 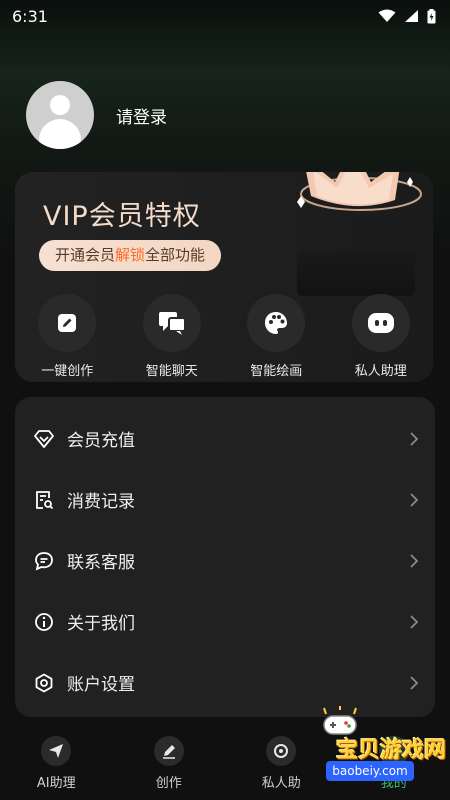 I want to click on settings-icon, so click(x=44, y=682).